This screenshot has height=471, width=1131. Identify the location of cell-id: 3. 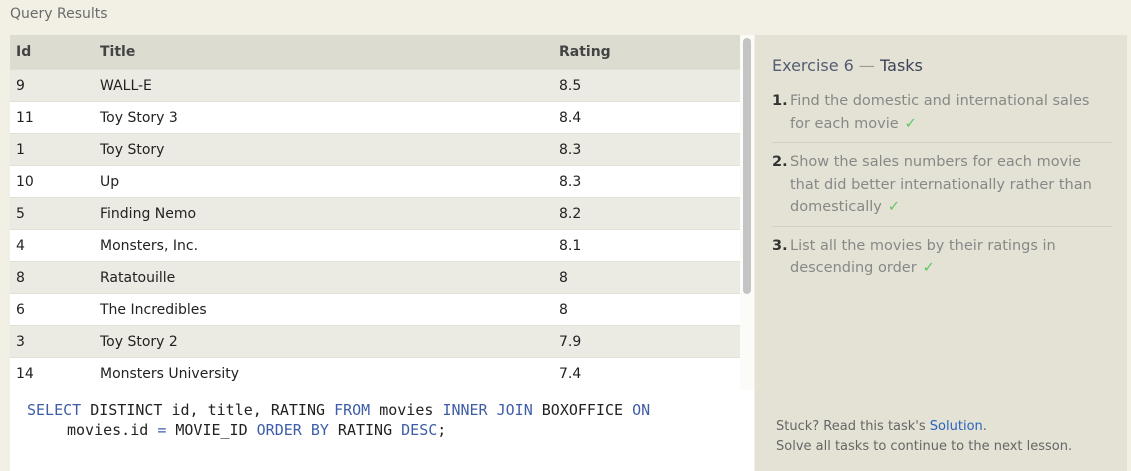
(20, 342).